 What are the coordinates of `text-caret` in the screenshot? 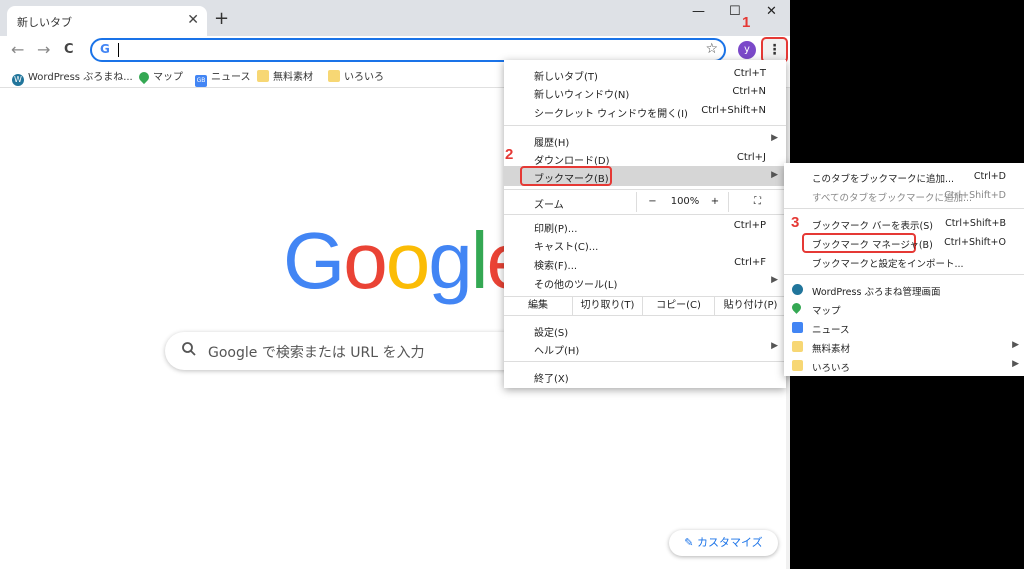 It's located at (118, 50).